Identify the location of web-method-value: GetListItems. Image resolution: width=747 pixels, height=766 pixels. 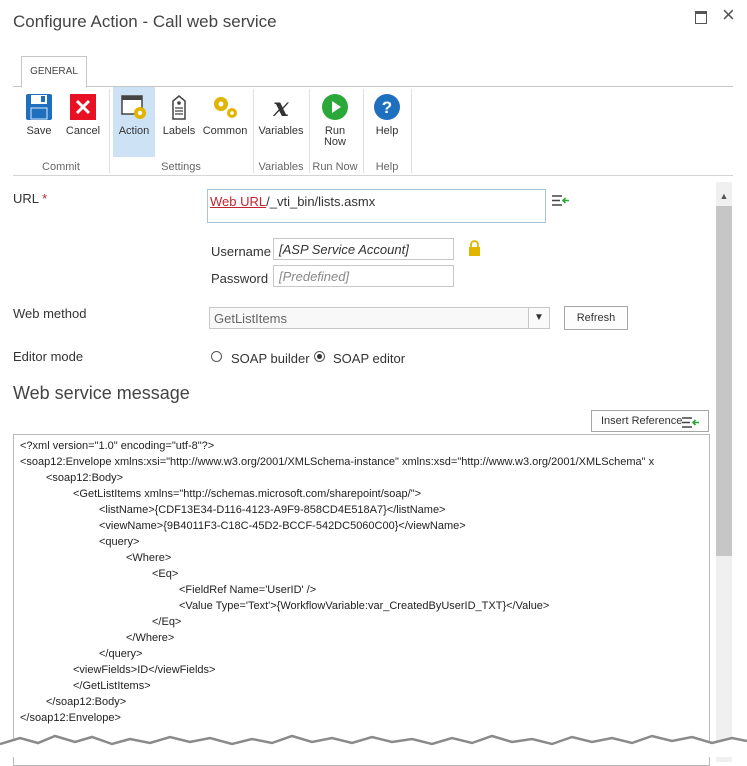
(250, 318).